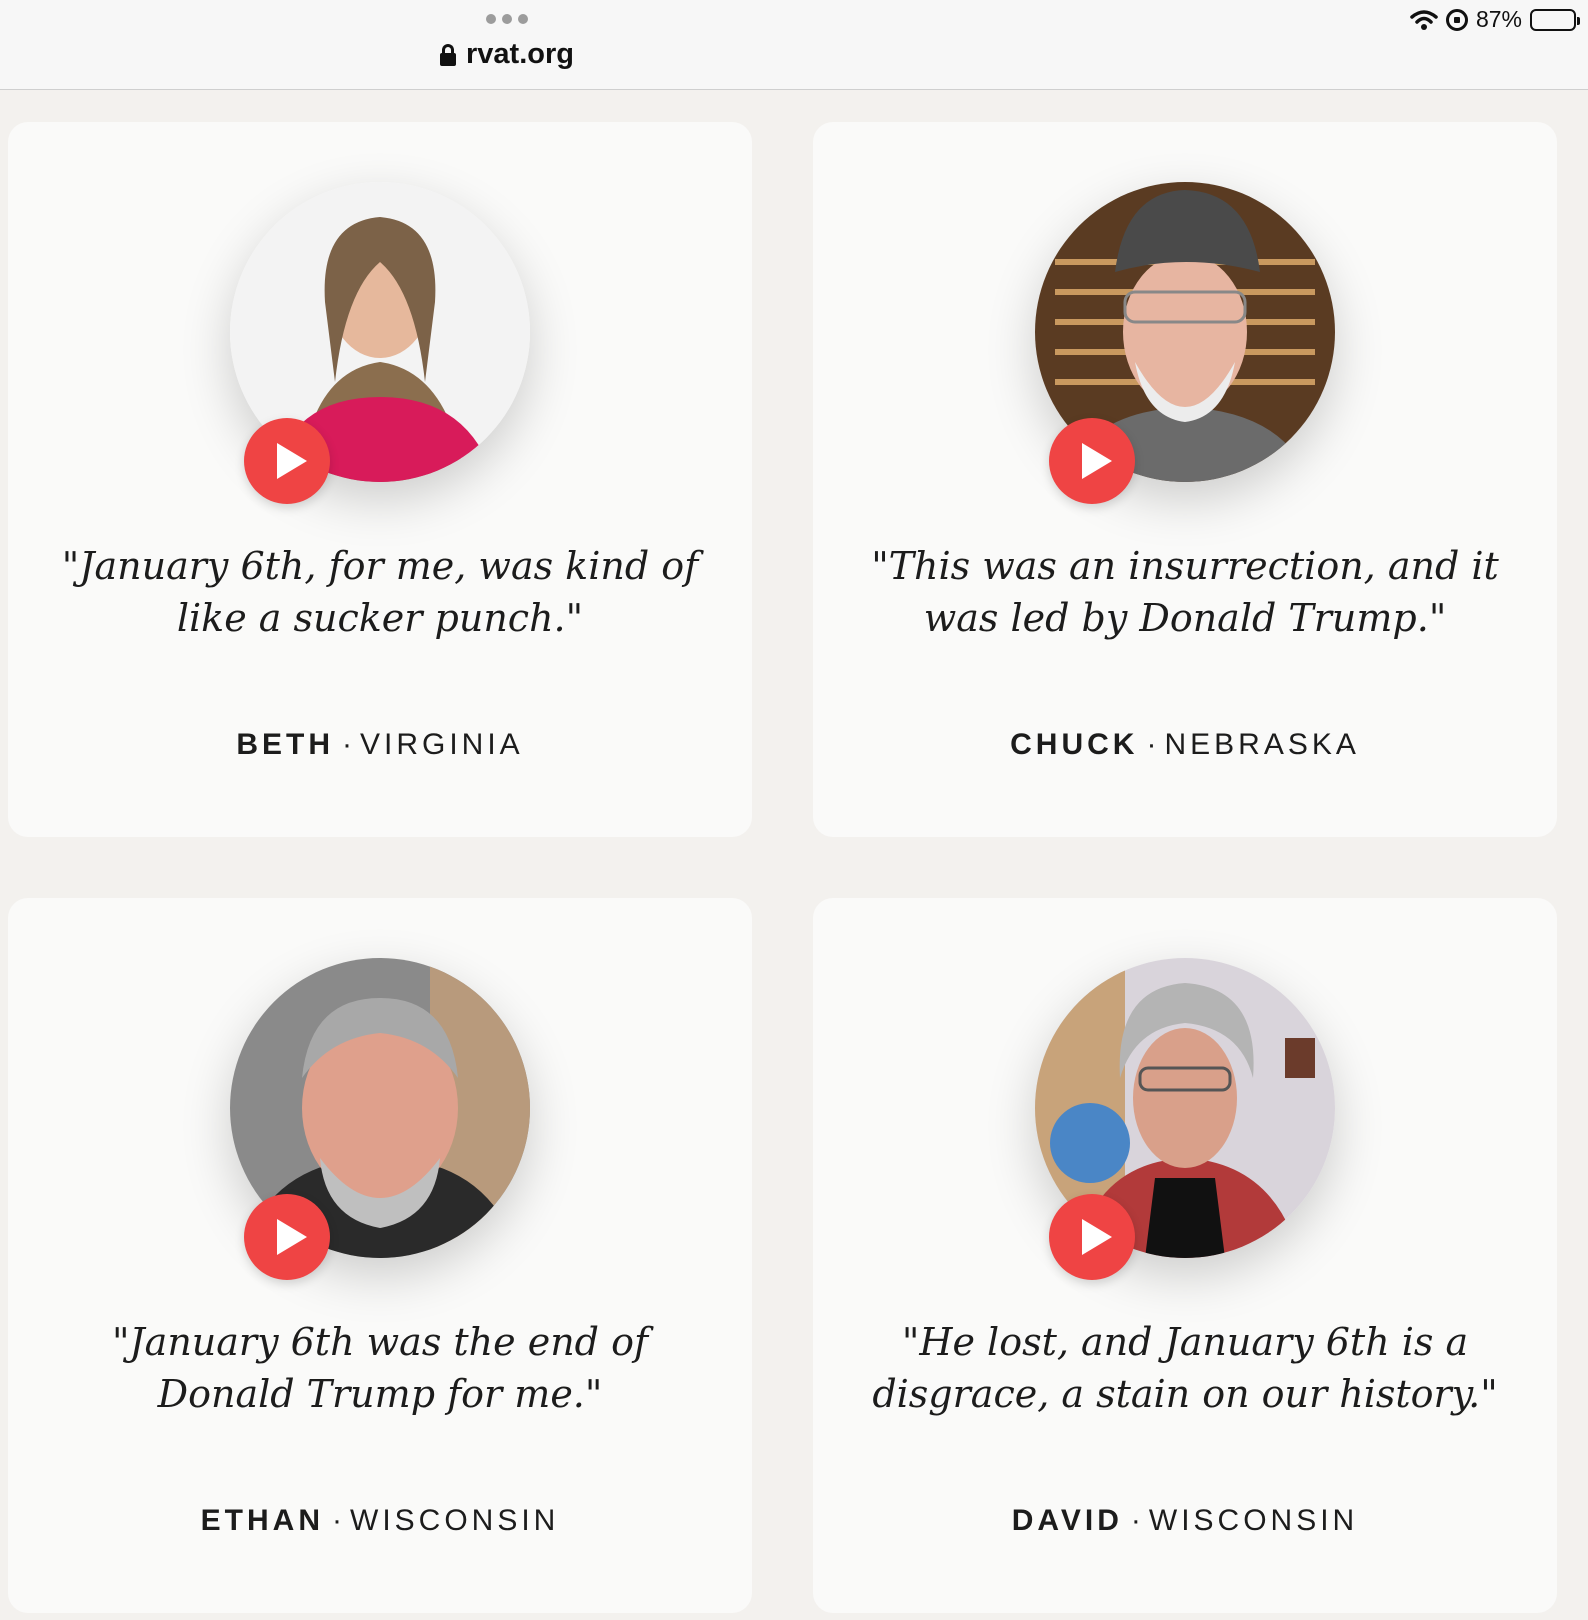 This screenshot has height=1620, width=1588. Describe the element at coordinates (507, 19) in the screenshot. I see `more-options-icon` at that location.